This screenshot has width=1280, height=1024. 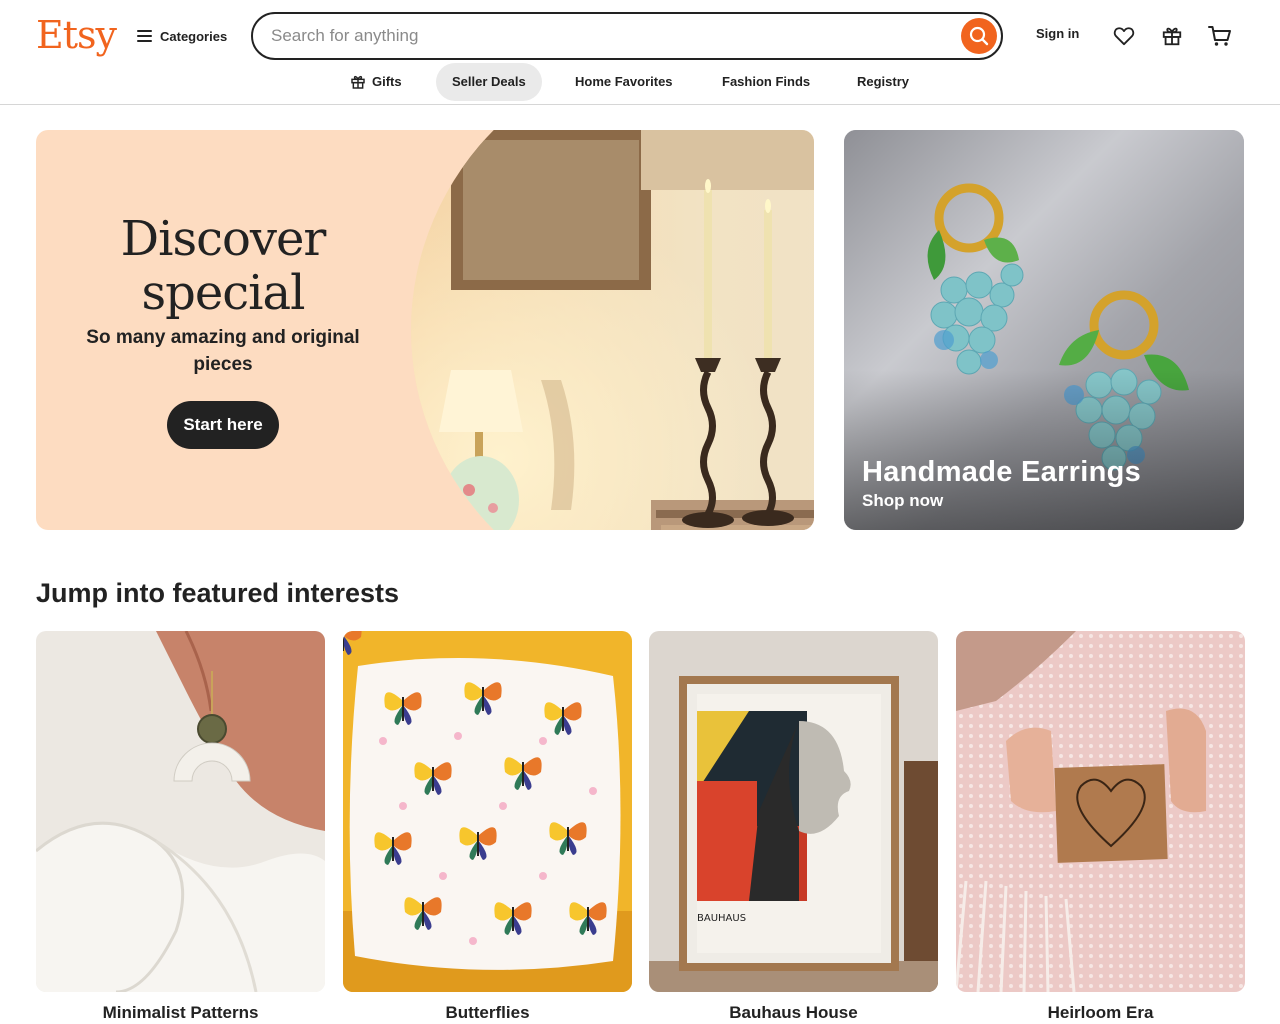 I want to click on hero-title: Discover special, so click(x=223, y=266).